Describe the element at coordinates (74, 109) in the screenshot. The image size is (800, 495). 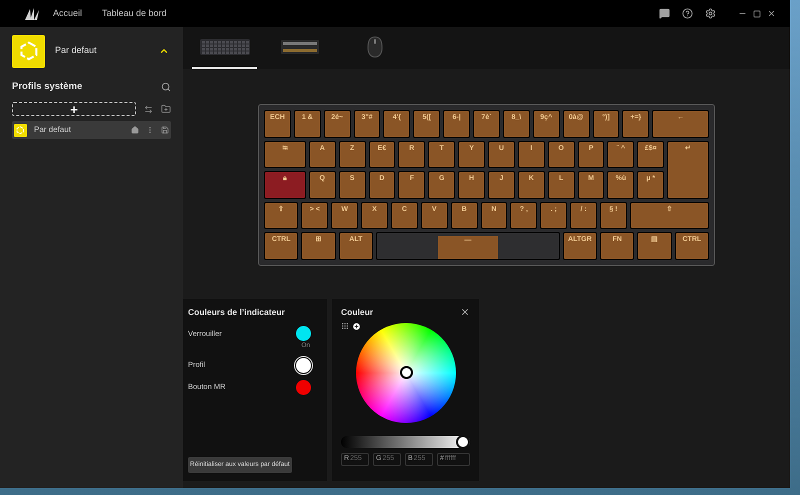
I see `add-profile-button: +` at that location.